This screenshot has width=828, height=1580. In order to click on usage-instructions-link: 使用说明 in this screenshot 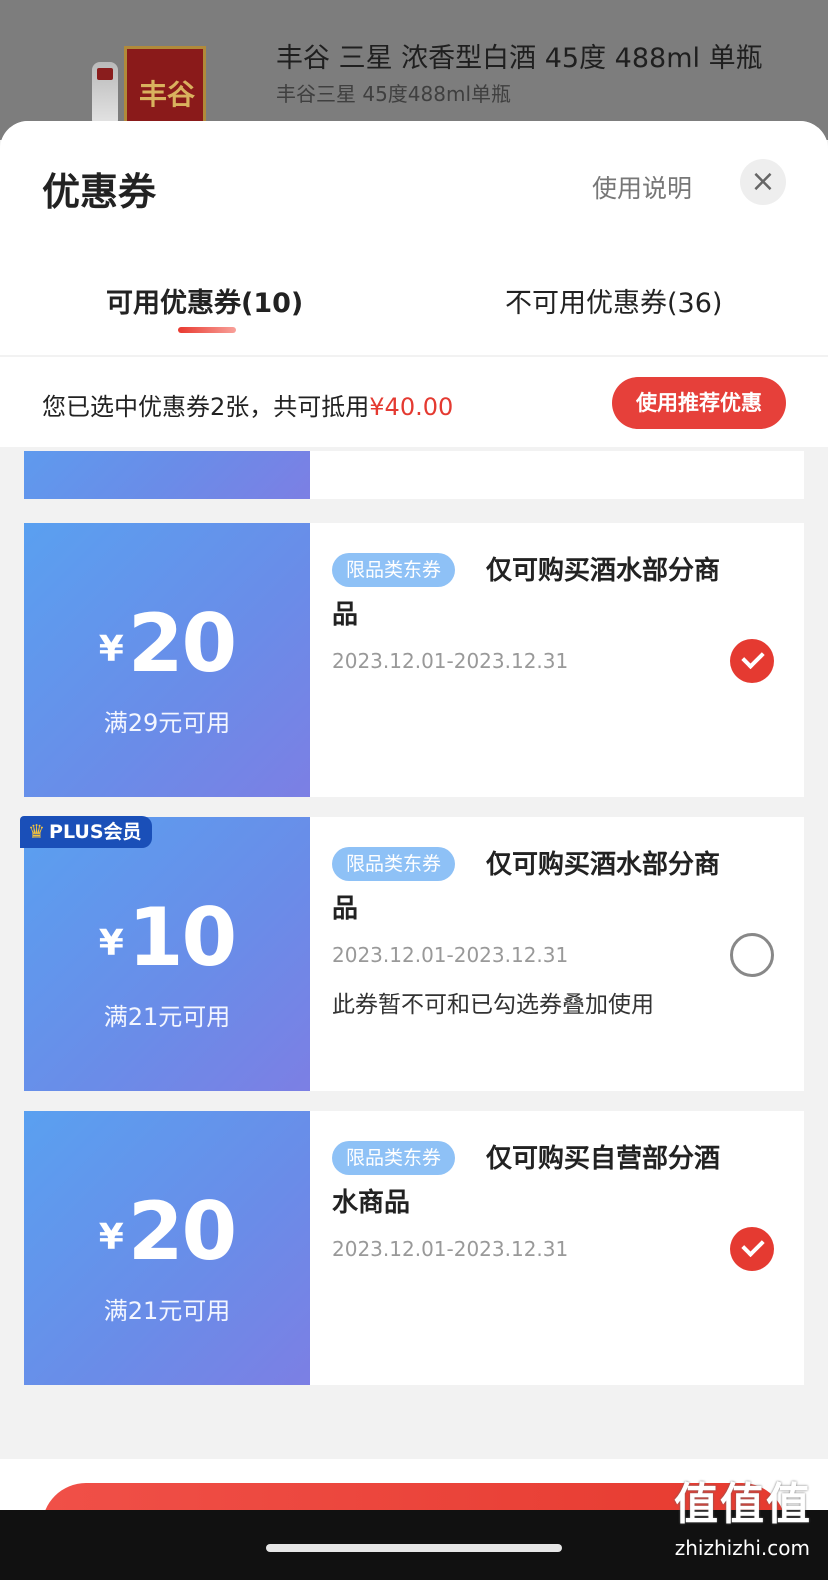, I will do `click(642, 187)`.